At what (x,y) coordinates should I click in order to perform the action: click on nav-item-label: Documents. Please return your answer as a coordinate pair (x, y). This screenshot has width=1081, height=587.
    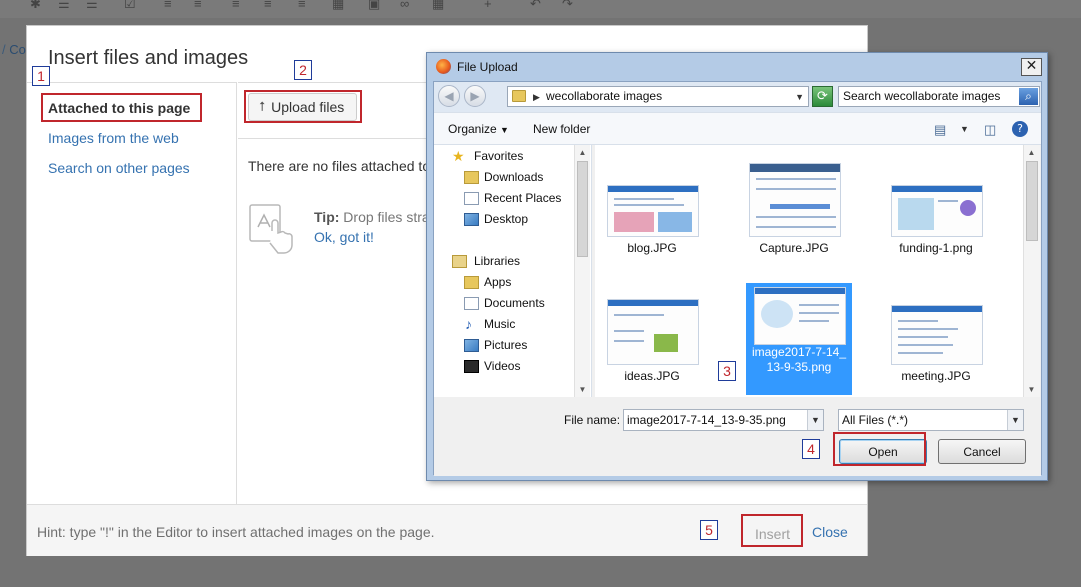
    Looking at the image, I should click on (514, 303).